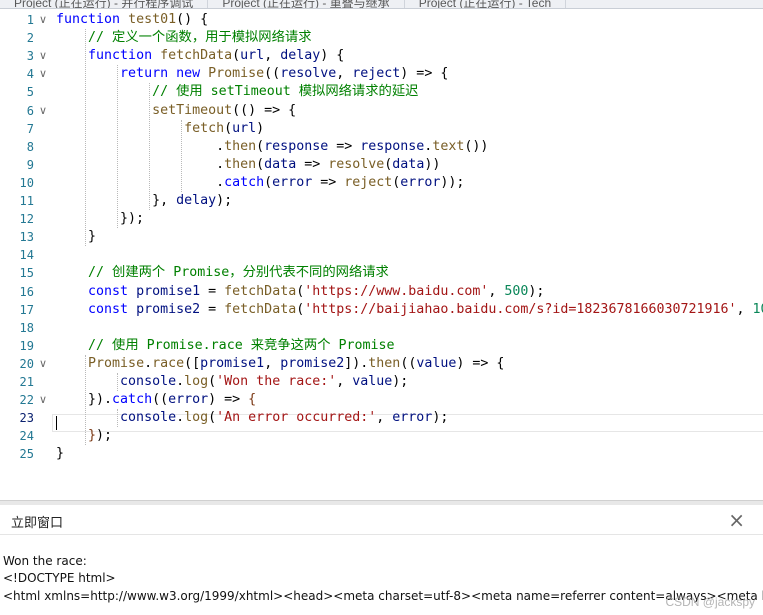  What do you see at coordinates (757, 309) in the screenshot?
I see `code-token: 1000` at bounding box center [757, 309].